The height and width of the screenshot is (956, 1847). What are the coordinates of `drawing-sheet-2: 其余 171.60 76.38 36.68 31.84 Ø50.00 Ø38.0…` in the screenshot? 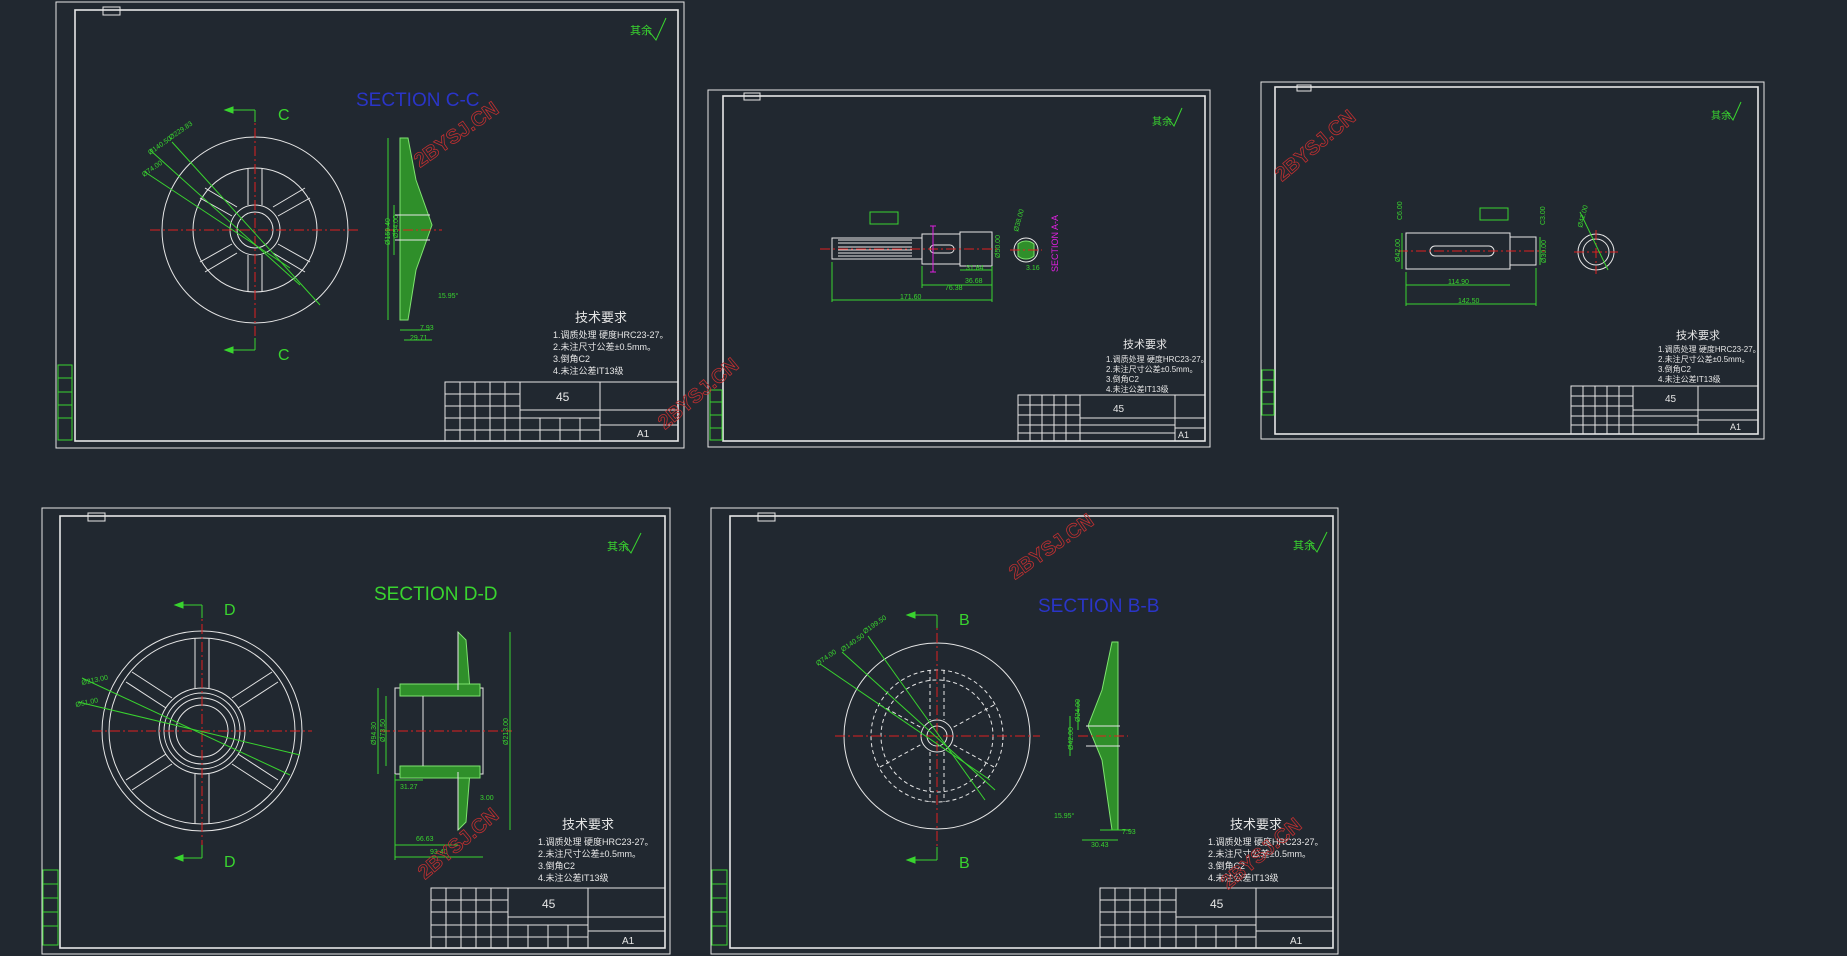 It's located at (959, 268).